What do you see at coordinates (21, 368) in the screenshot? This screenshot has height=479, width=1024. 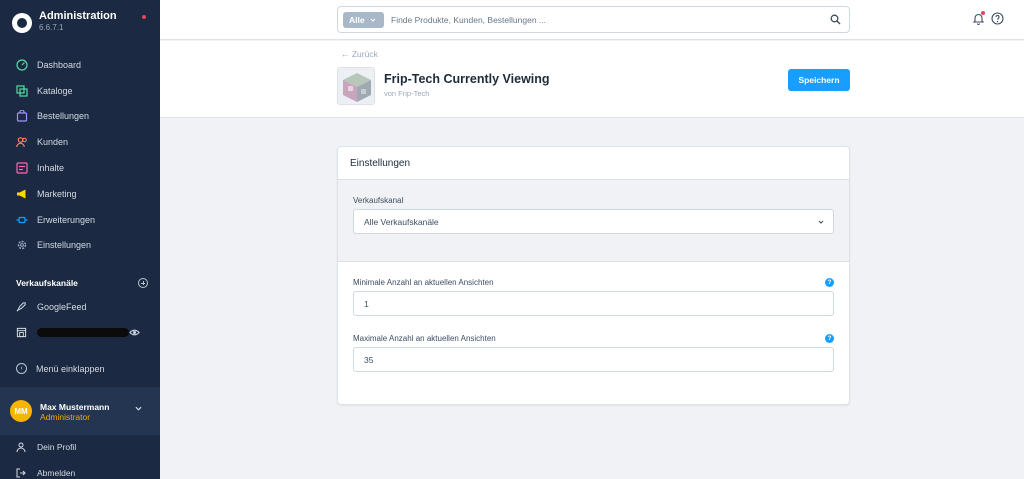 I see `chevron-left-icon: ‹` at bounding box center [21, 368].